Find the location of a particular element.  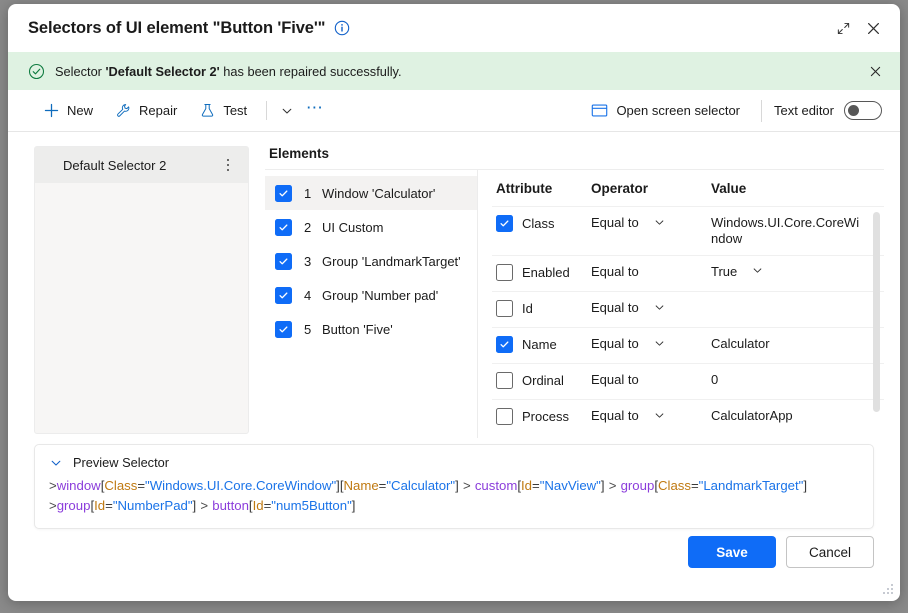

dialog-footer: Save Cancel is located at coordinates (454, 563).